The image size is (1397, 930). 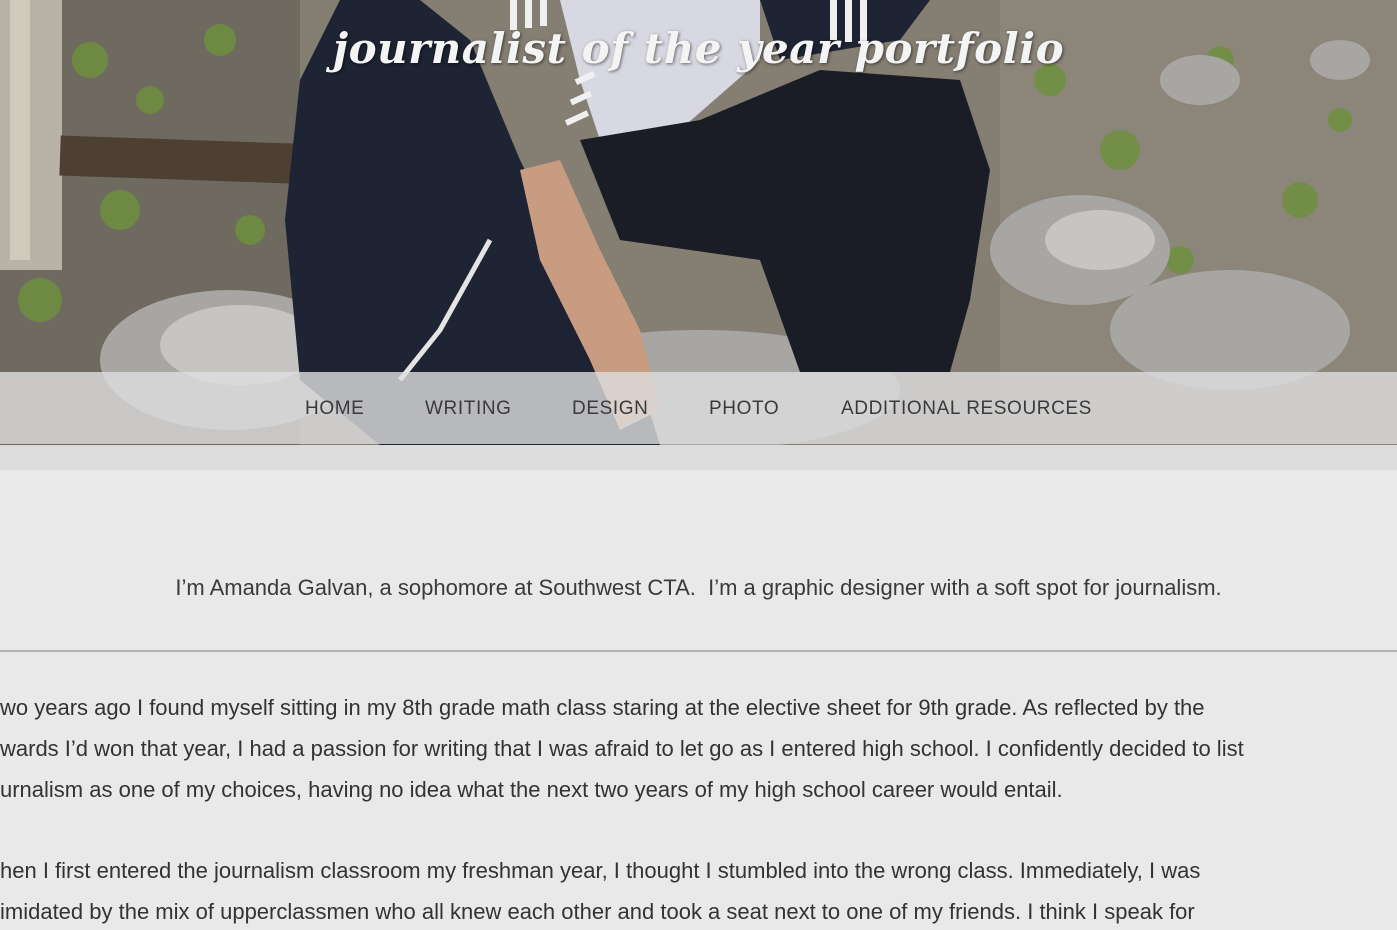 I want to click on nav-item-photo: PHOTO, so click(x=744, y=409).